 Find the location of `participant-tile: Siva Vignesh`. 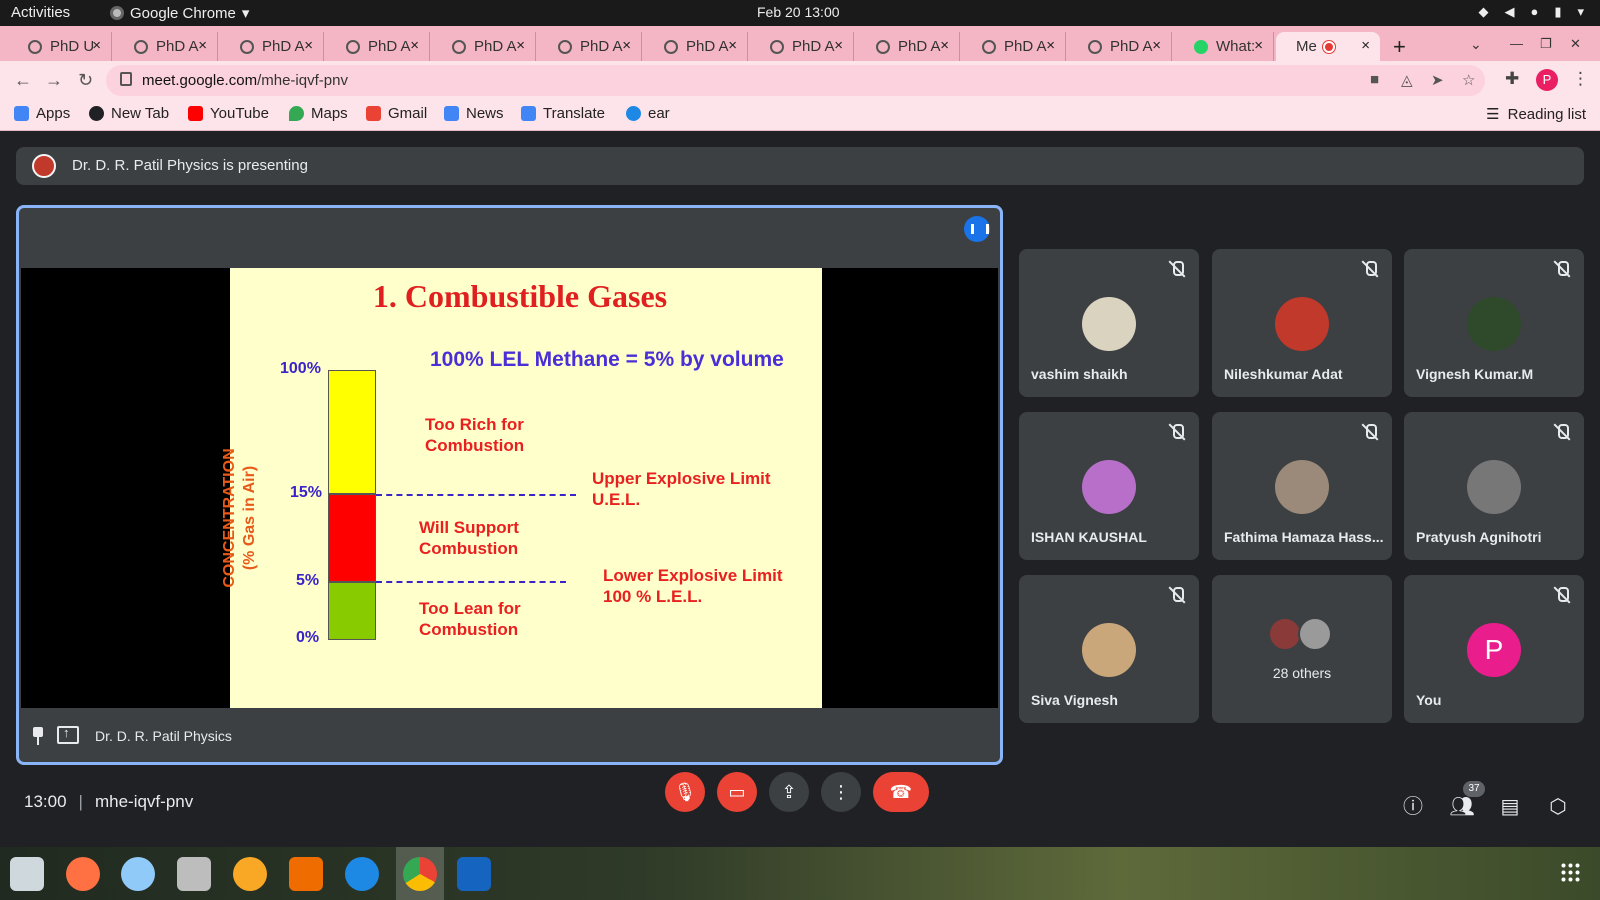

participant-tile: Siva Vignesh is located at coordinates (1109, 649).